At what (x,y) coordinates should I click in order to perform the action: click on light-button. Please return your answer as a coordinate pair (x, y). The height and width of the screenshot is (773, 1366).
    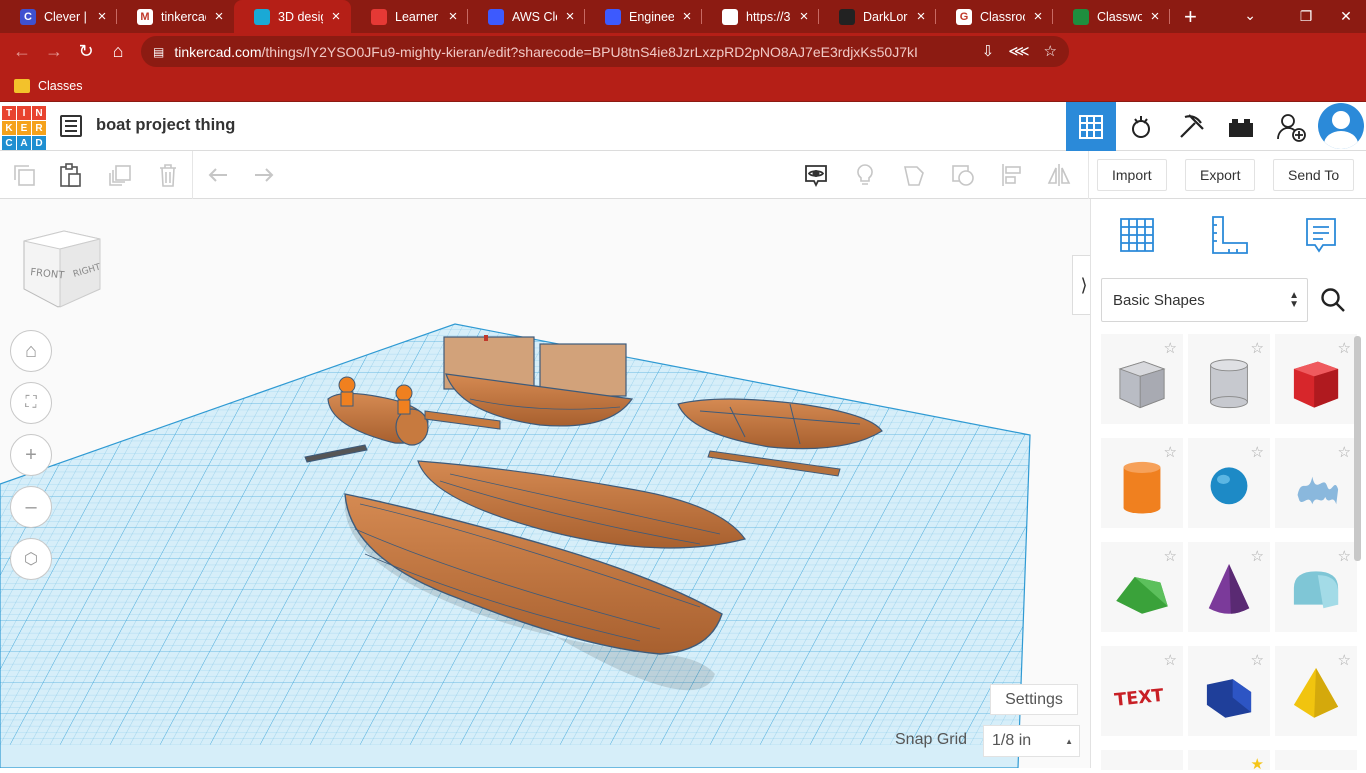
    Looking at the image, I should click on (865, 175).